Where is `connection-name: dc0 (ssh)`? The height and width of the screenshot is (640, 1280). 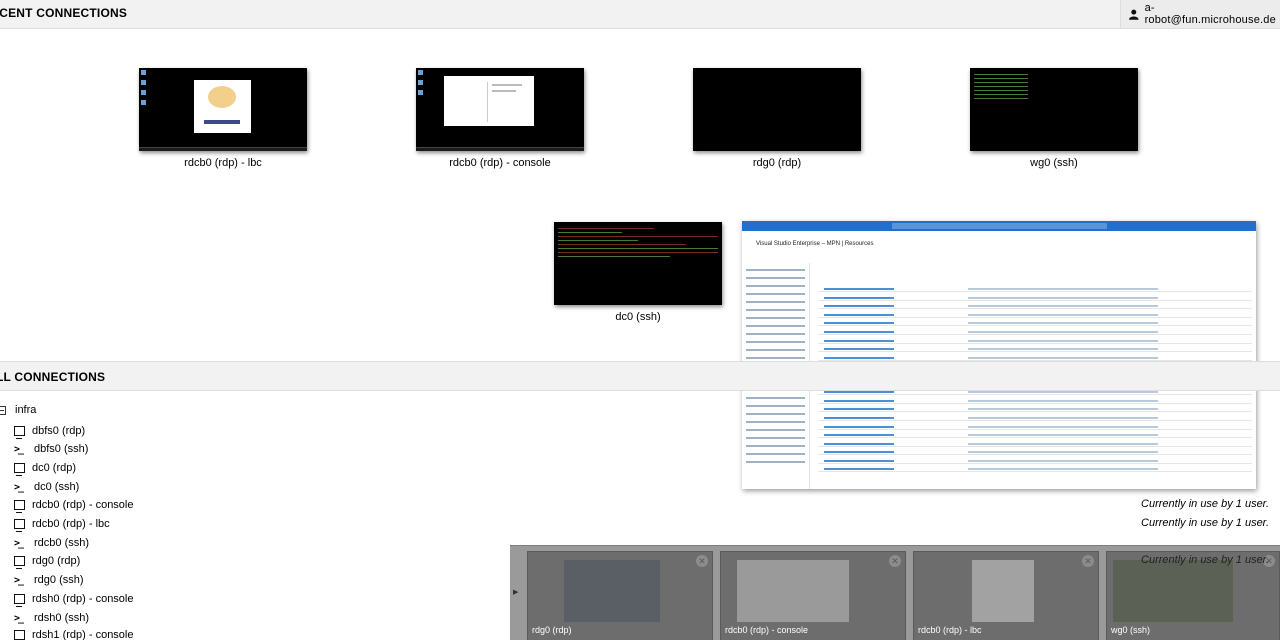
connection-name: dc0 (ssh) is located at coordinates (638, 317).